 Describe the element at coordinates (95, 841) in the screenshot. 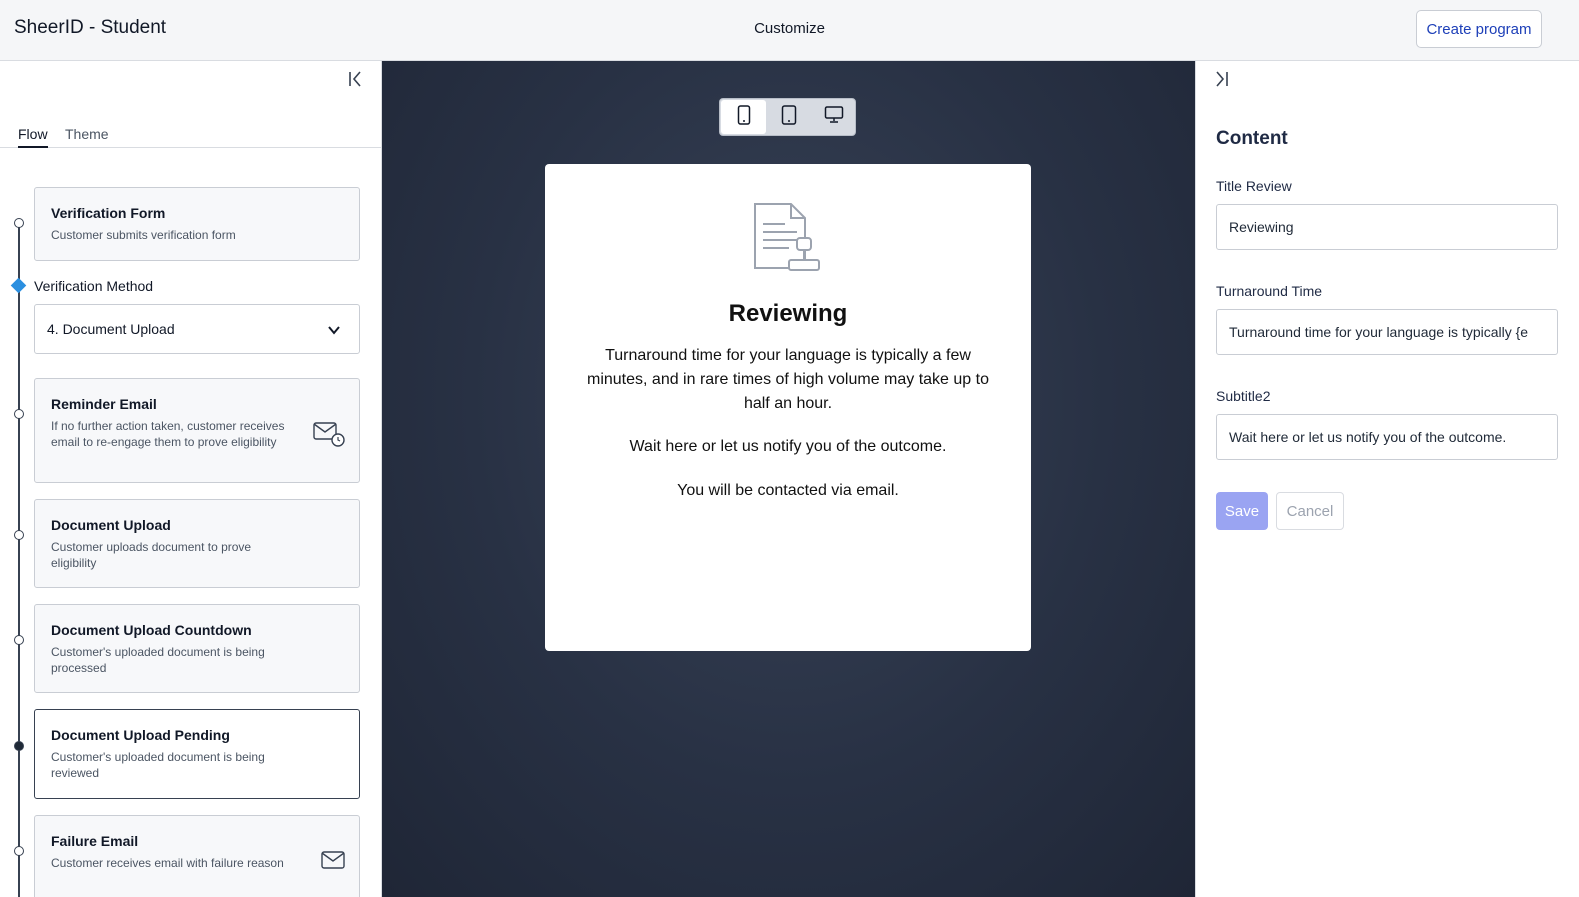

I see `step-title: Failure Email` at that location.